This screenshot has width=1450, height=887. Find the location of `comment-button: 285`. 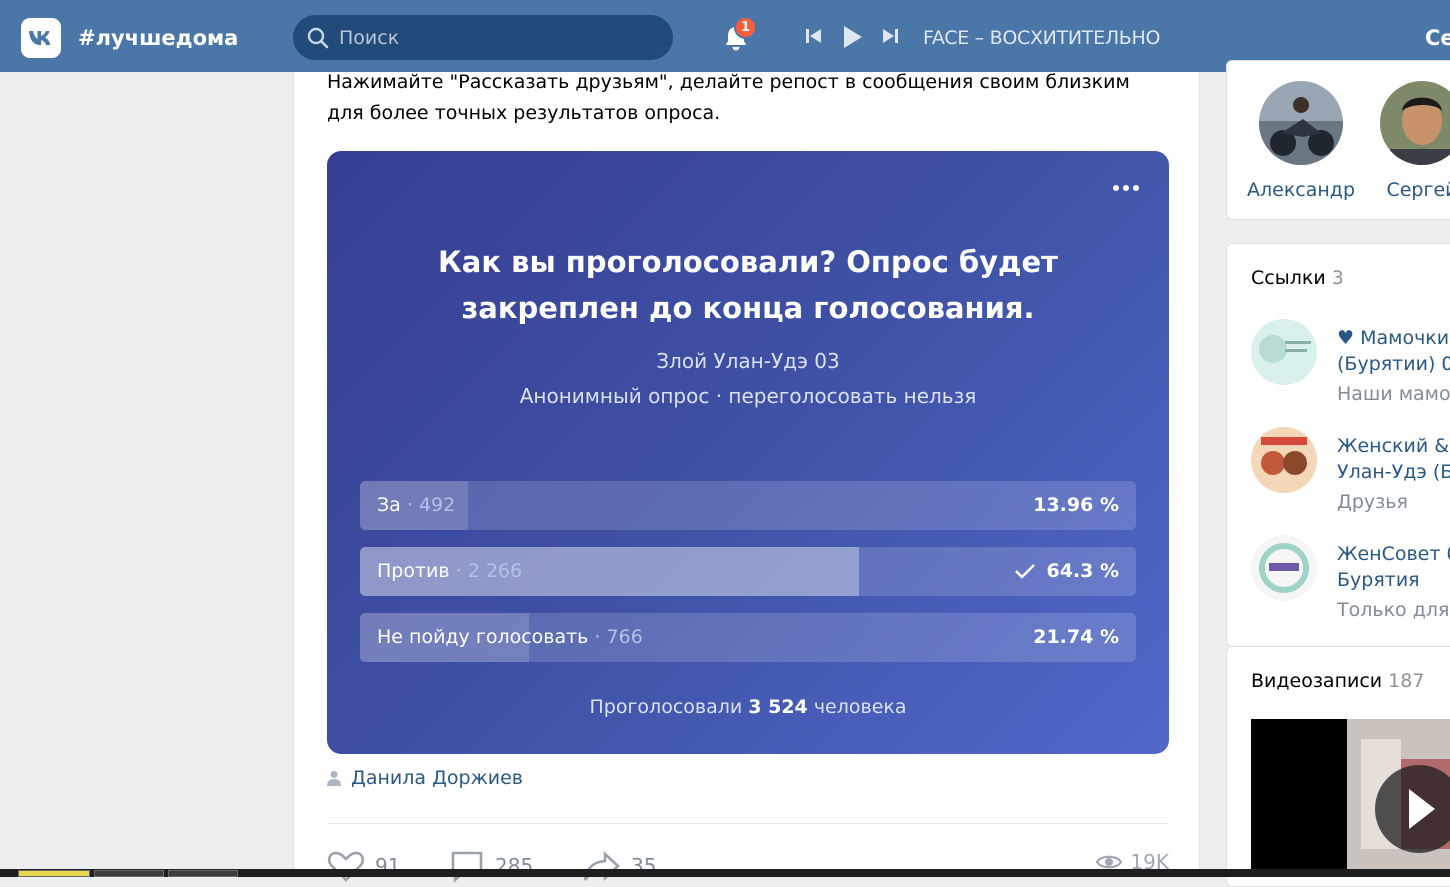

comment-button: 285 is located at coordinates (491, 866).